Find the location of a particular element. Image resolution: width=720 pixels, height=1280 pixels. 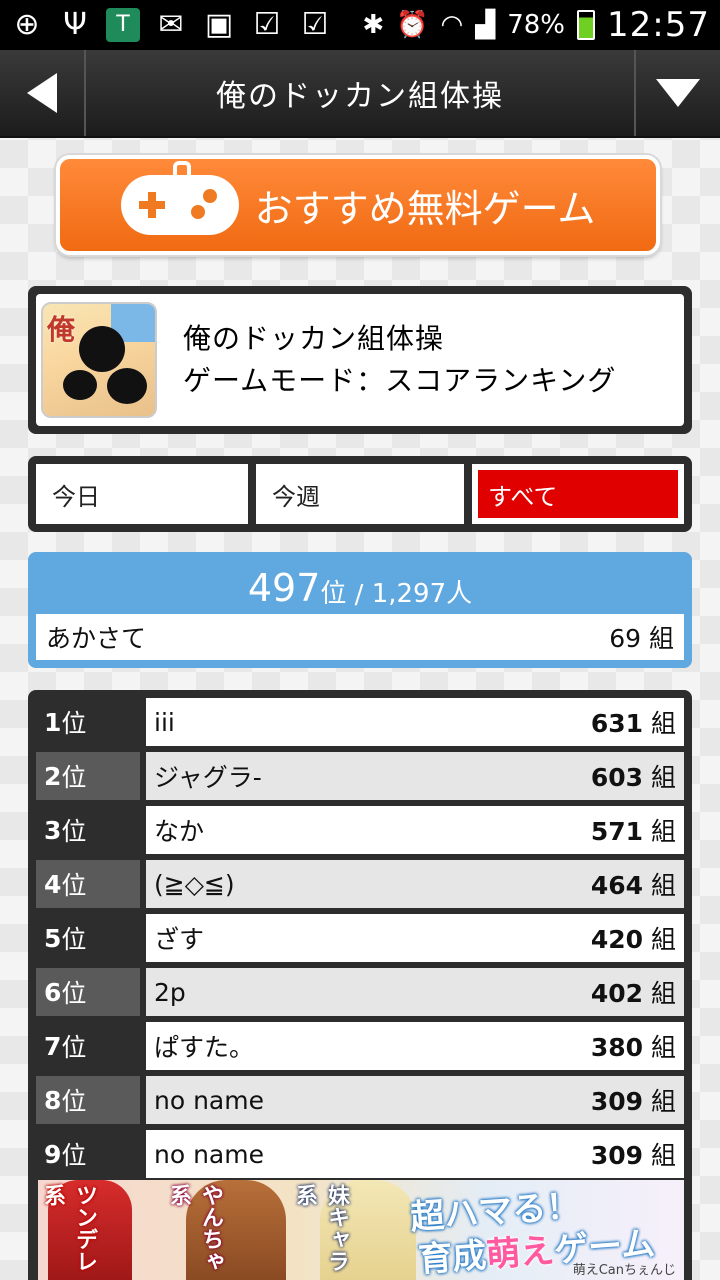

my-score: 69 is located at coordinates (625, 638).